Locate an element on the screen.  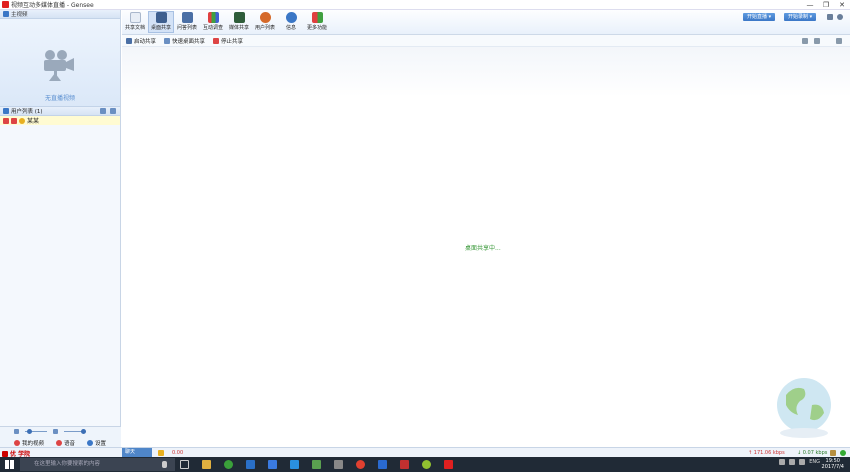
quick-desktop-share-button: 快速桌面共享 is located at coordinates (184, 41).